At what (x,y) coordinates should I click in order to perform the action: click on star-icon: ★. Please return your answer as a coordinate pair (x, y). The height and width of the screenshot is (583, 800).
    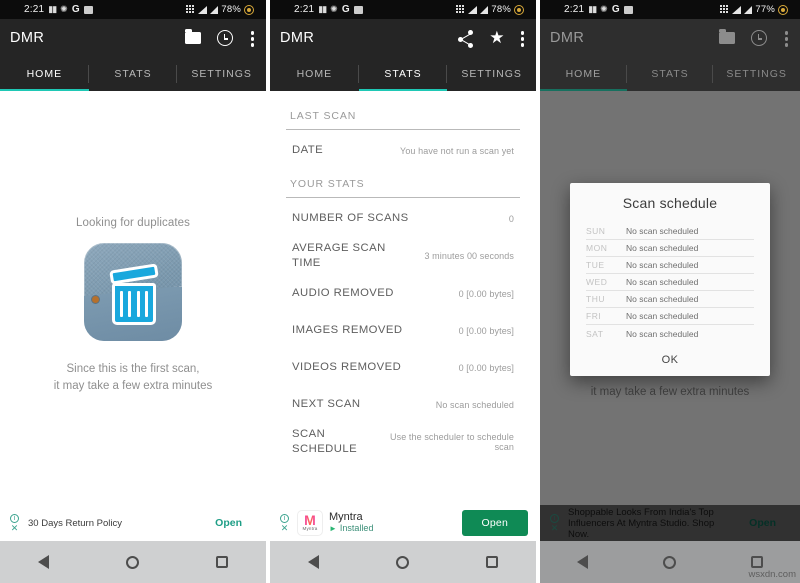
    Looking at the image, I should click on (496, 37).